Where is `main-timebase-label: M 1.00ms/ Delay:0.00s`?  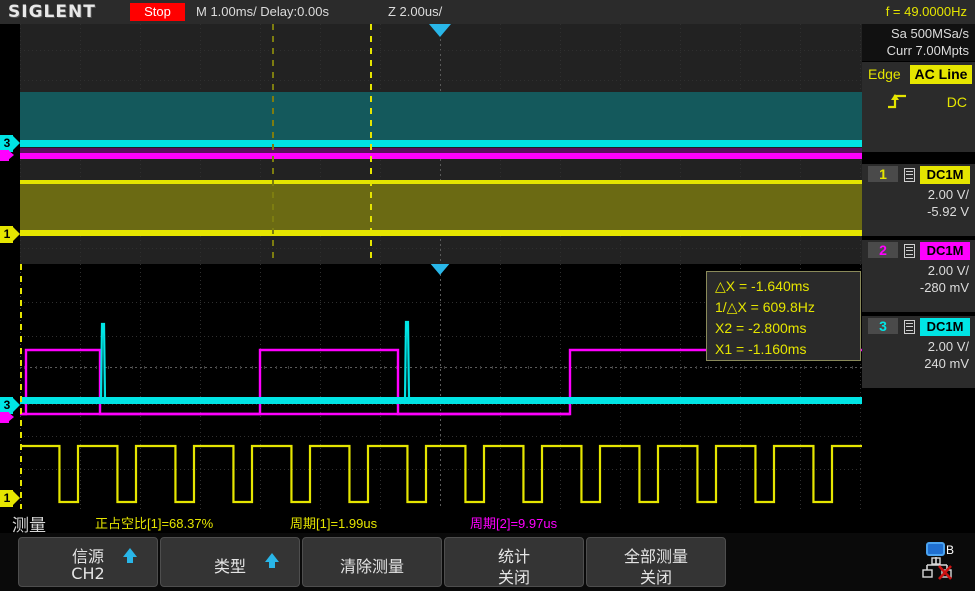
main-timebase-label: M 1.00ms/ Delay:0.00s is located at coordinates (262, 11).